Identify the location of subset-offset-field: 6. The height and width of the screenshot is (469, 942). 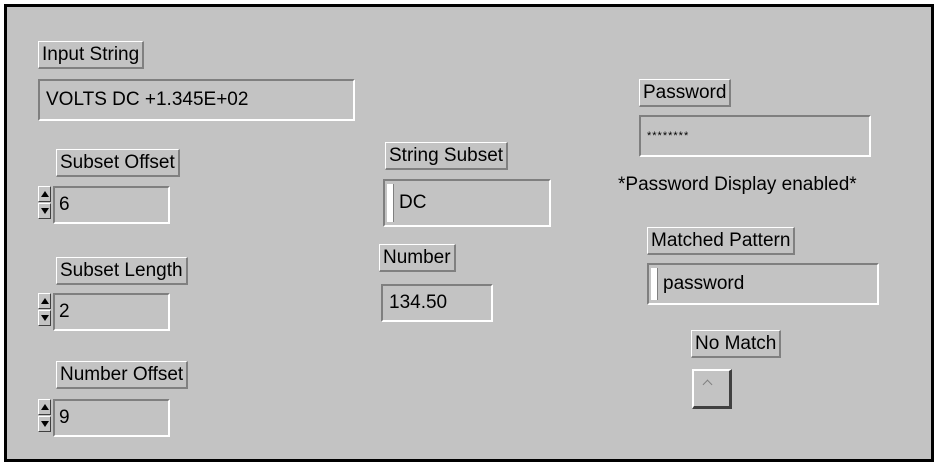
(111, 205).